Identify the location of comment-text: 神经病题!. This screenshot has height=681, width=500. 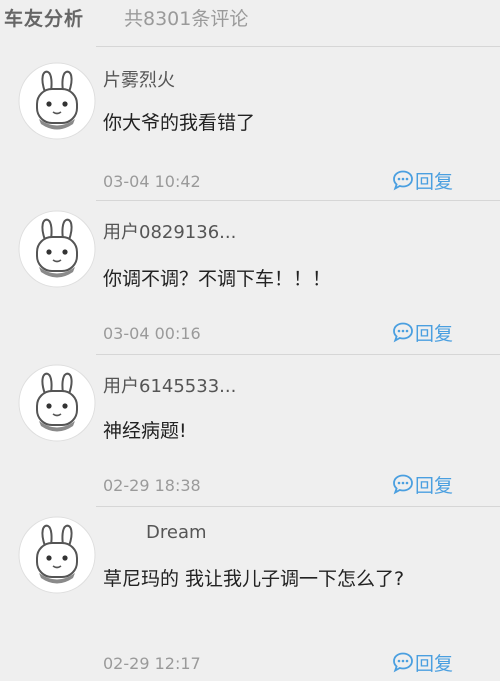
(145, 431).